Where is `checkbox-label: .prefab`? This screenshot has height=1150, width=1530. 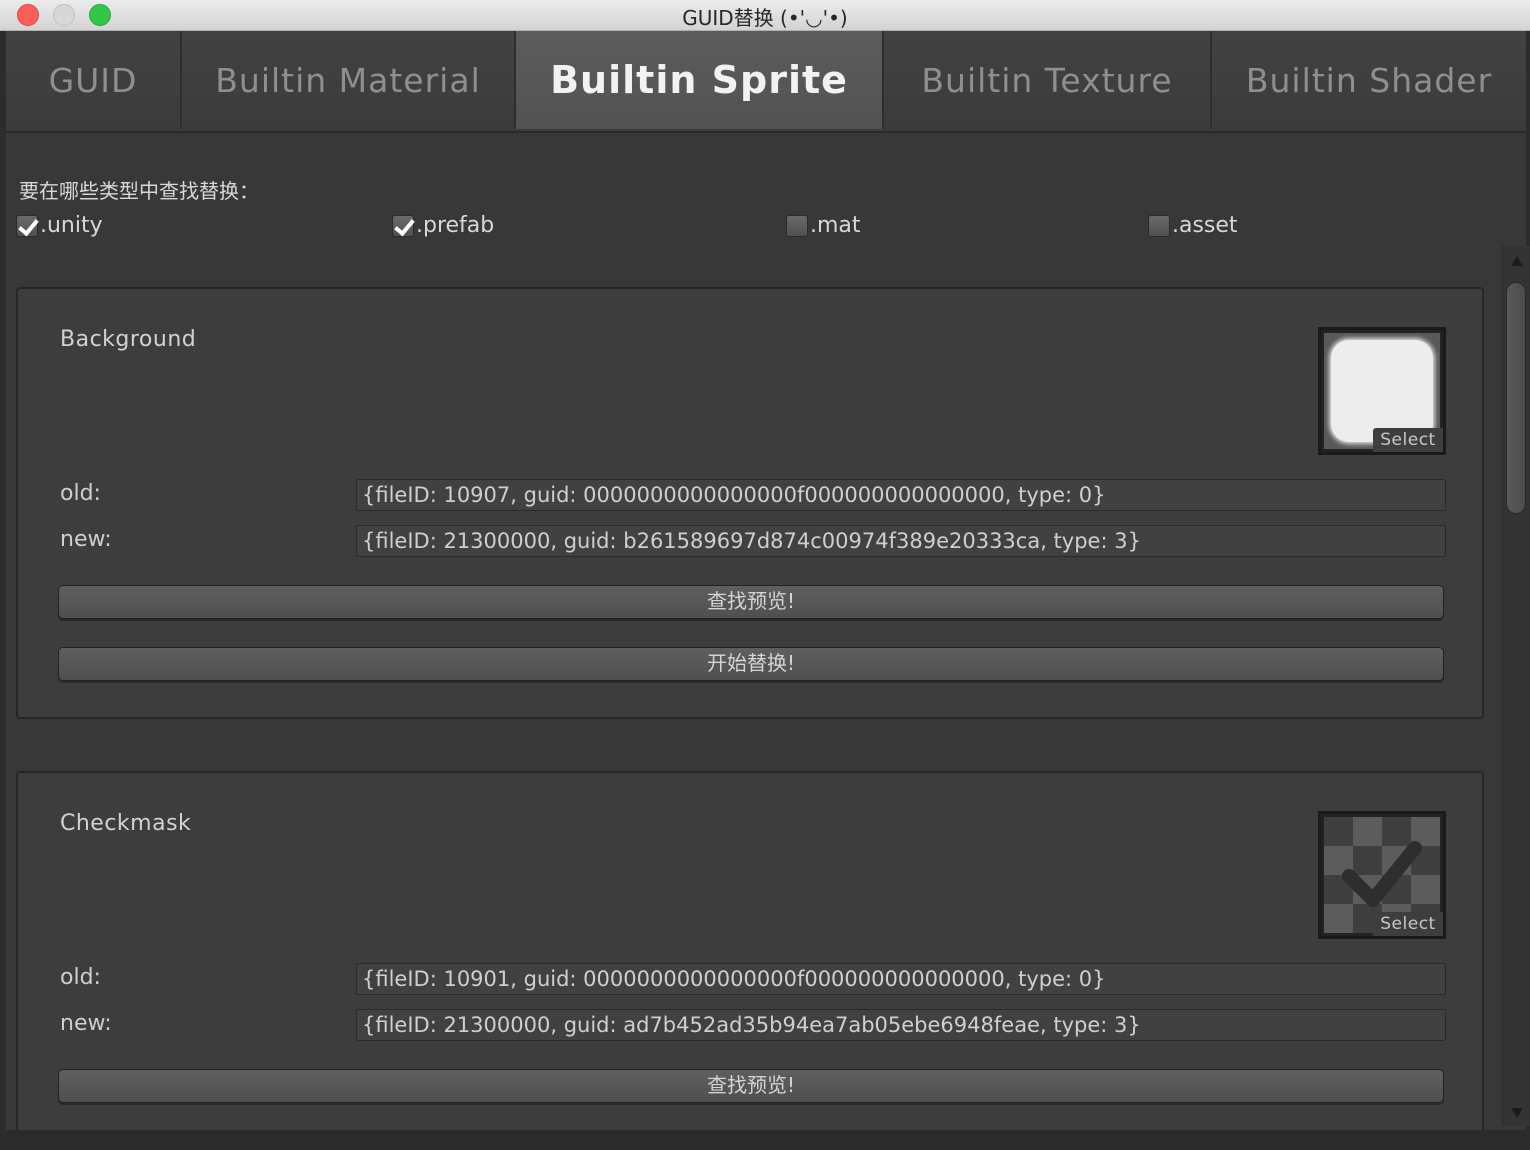 checkbox-label: .prefab is located at coordinates (455, 225).